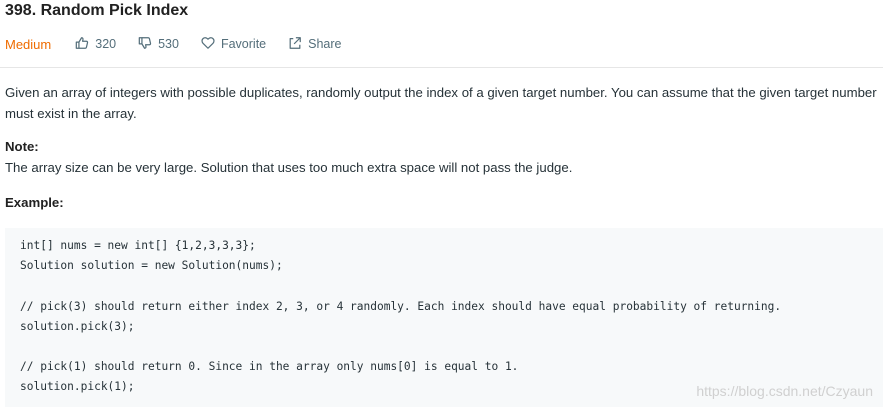  I want to click on code-line: solution.pick(1);, so click(77, 386).